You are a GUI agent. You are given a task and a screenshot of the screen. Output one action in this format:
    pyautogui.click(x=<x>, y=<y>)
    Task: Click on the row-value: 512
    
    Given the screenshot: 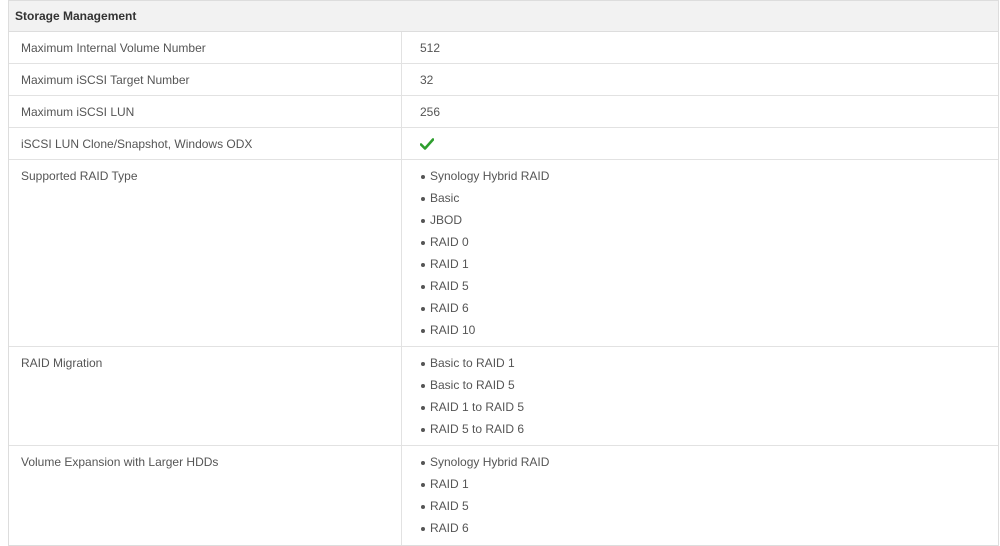 What is the action you would take?
    pyautogui.click(x=430, y=48)
    